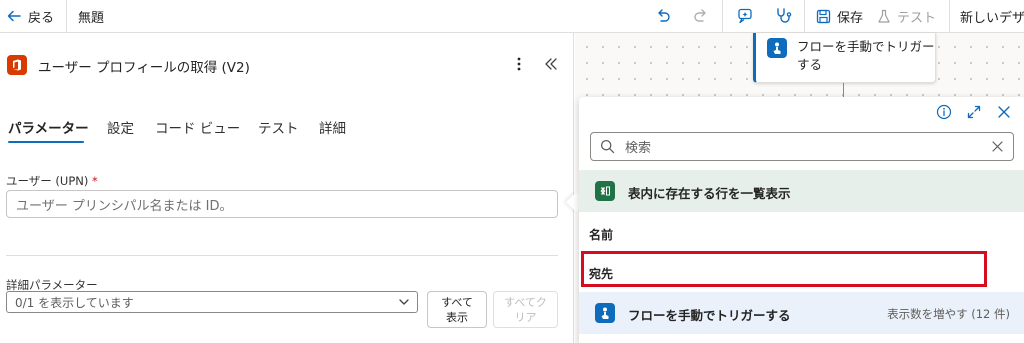 The image size is (1024, 343). What do you see at coordinates (948, 314) in the screenshot?
I see `show-more-link: 表示数を増やす (12 件)` at bounding box center [948, 314].